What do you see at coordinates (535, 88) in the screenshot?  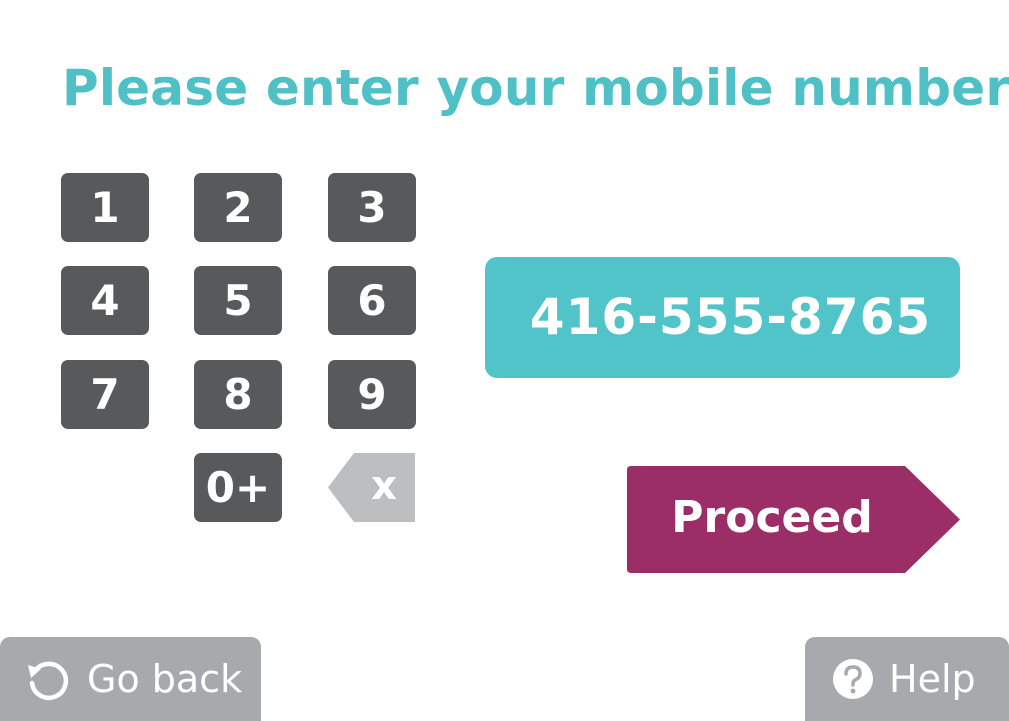 I see `page-title: Please enter your mobile number:` at bounding box center [535, 88].